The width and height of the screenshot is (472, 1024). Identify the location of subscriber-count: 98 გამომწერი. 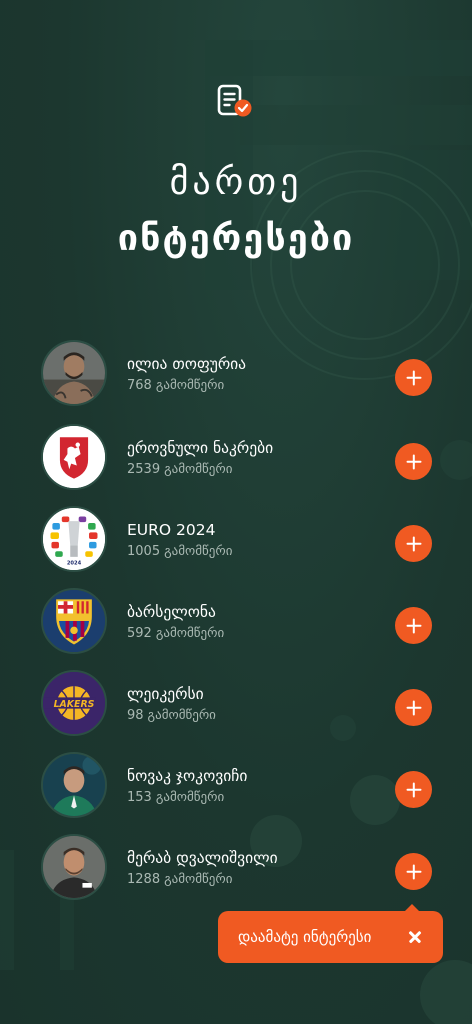
(171, 715).